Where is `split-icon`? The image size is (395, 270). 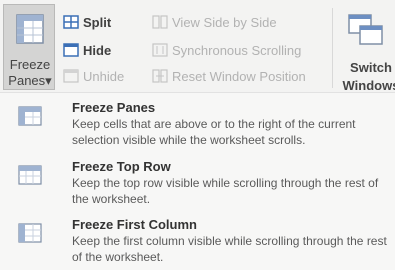
split-icon is located at coordinates (71, 22).